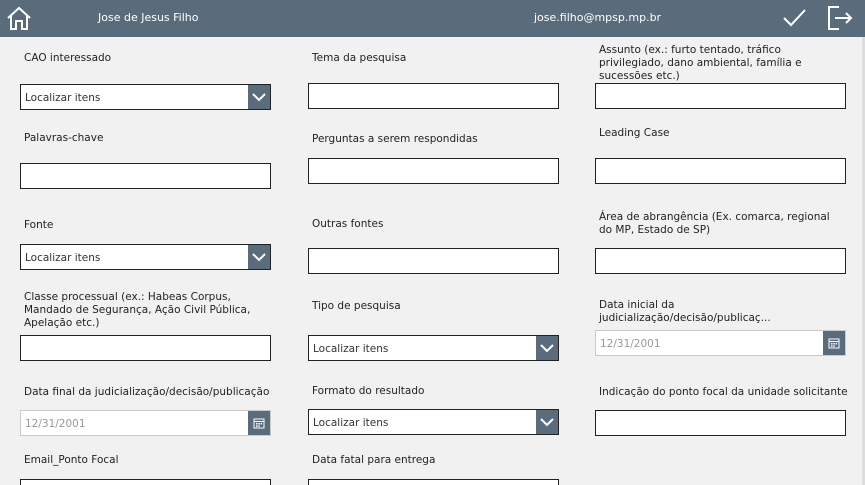  Describe the element at coordinates (634, 133) in the screenshot. I see `leading-case-label: Leading Case` at that location.